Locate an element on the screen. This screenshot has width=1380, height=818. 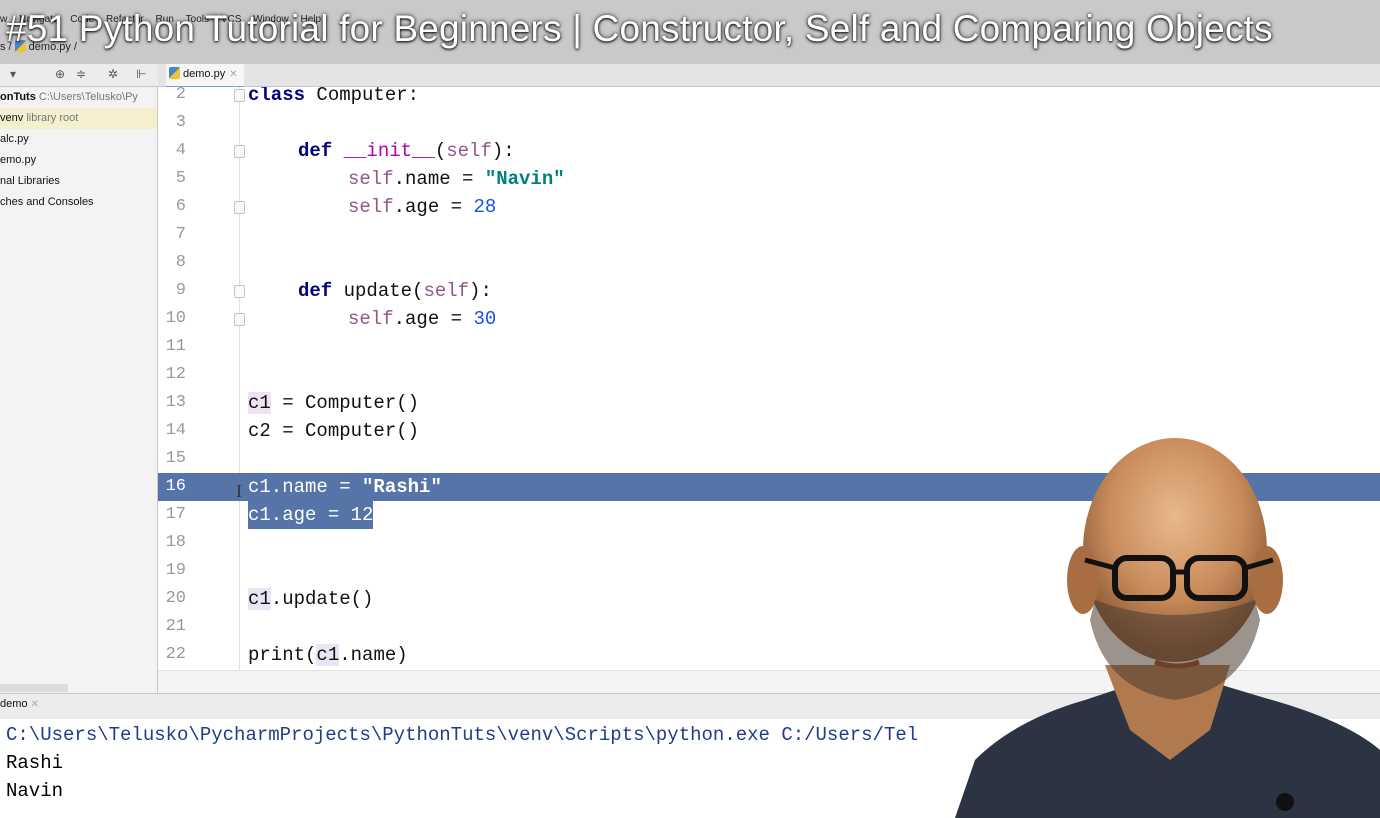
line-number: 3 is located at coordinates (180, 122).